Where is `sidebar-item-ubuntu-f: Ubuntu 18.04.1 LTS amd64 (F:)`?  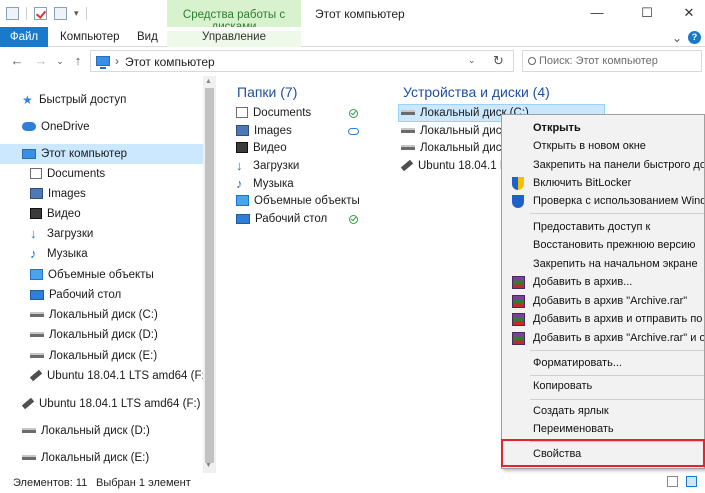 sidebar-item-ubuntu-f: Ubuntu 18.04.1 LTS amd64 (F:) is located at coordinates (111, 404).